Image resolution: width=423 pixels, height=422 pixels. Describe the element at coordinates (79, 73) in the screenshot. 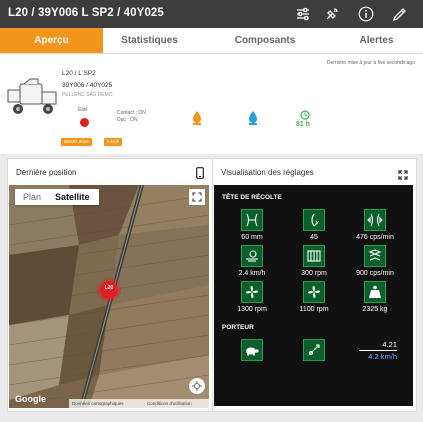

I see `machine-model: L20 / L SP2` at that location.